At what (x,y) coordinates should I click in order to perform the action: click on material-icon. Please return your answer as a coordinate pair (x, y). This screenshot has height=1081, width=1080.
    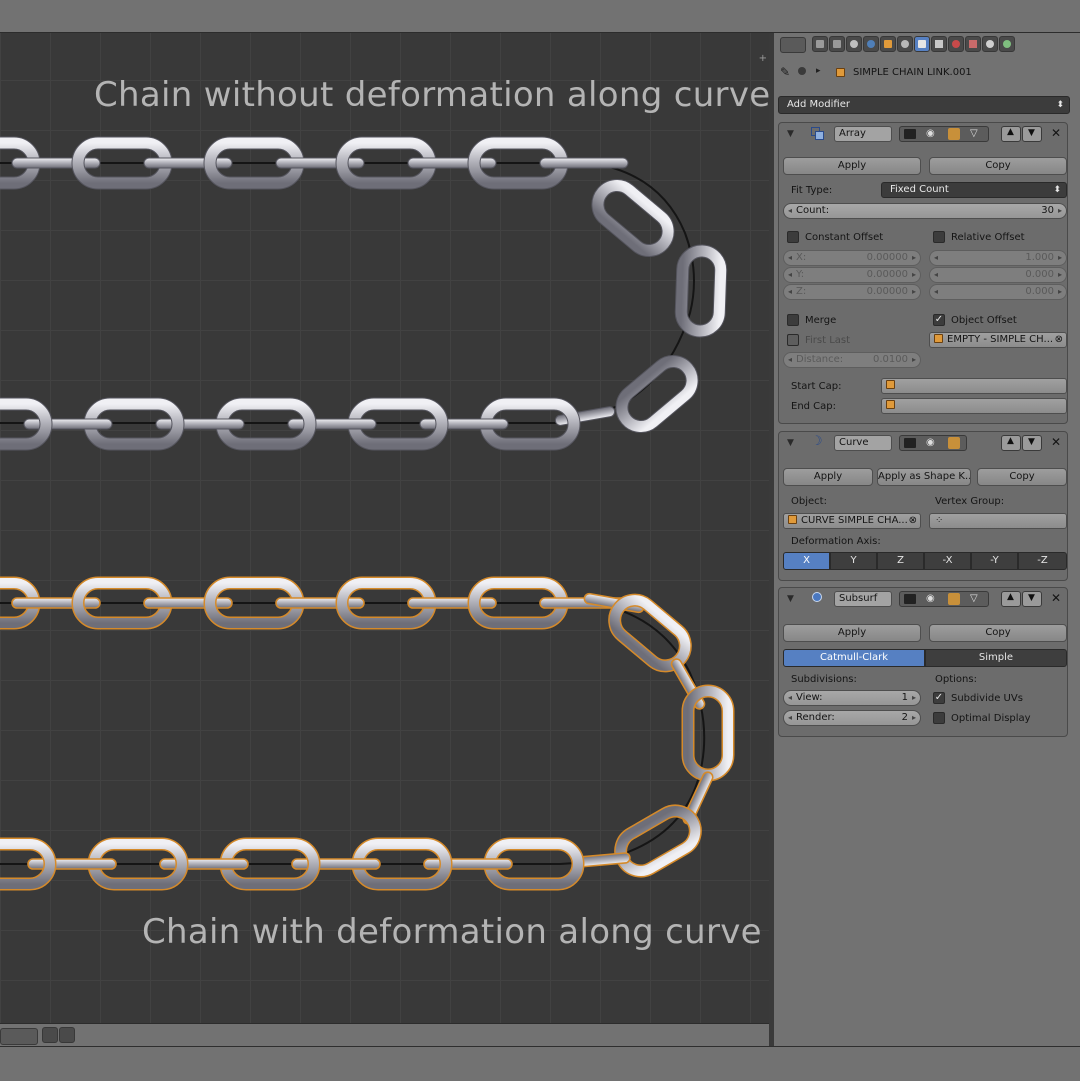
    Looking at the image, I should click on (956, 44).